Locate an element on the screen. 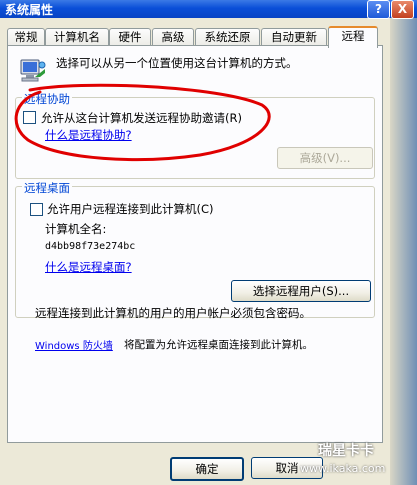  computer-name-value: d4bb98f73e274bc is located at coordinates (90, 246).